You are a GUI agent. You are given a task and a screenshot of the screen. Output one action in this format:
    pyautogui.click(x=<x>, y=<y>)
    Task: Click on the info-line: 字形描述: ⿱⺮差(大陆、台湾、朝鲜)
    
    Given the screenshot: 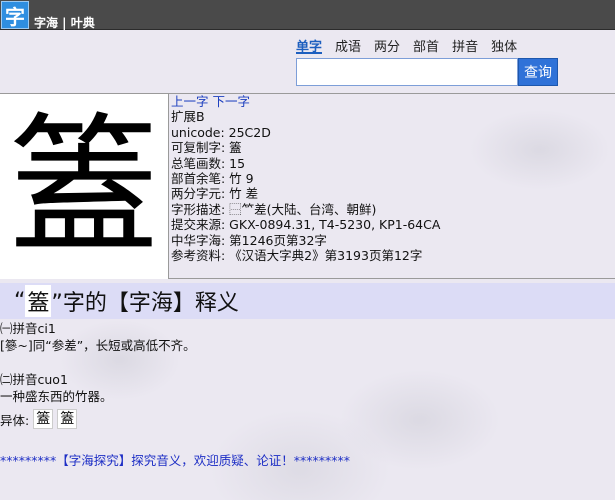 What is the action you would take?
    pyautogui.click(x=274, y=209)
    